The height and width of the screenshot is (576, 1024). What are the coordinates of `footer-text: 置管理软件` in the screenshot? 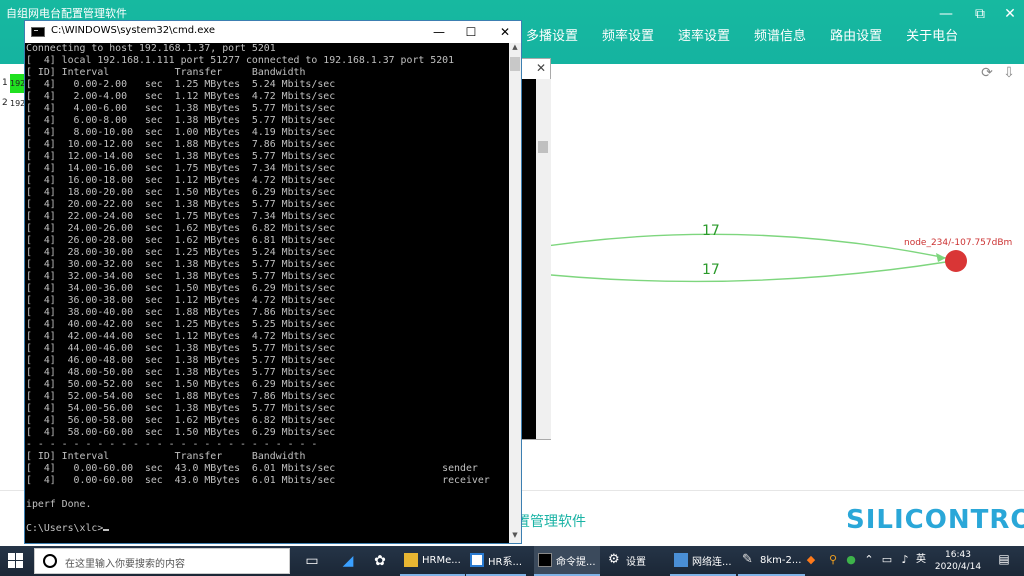 It's located at (551, 522).